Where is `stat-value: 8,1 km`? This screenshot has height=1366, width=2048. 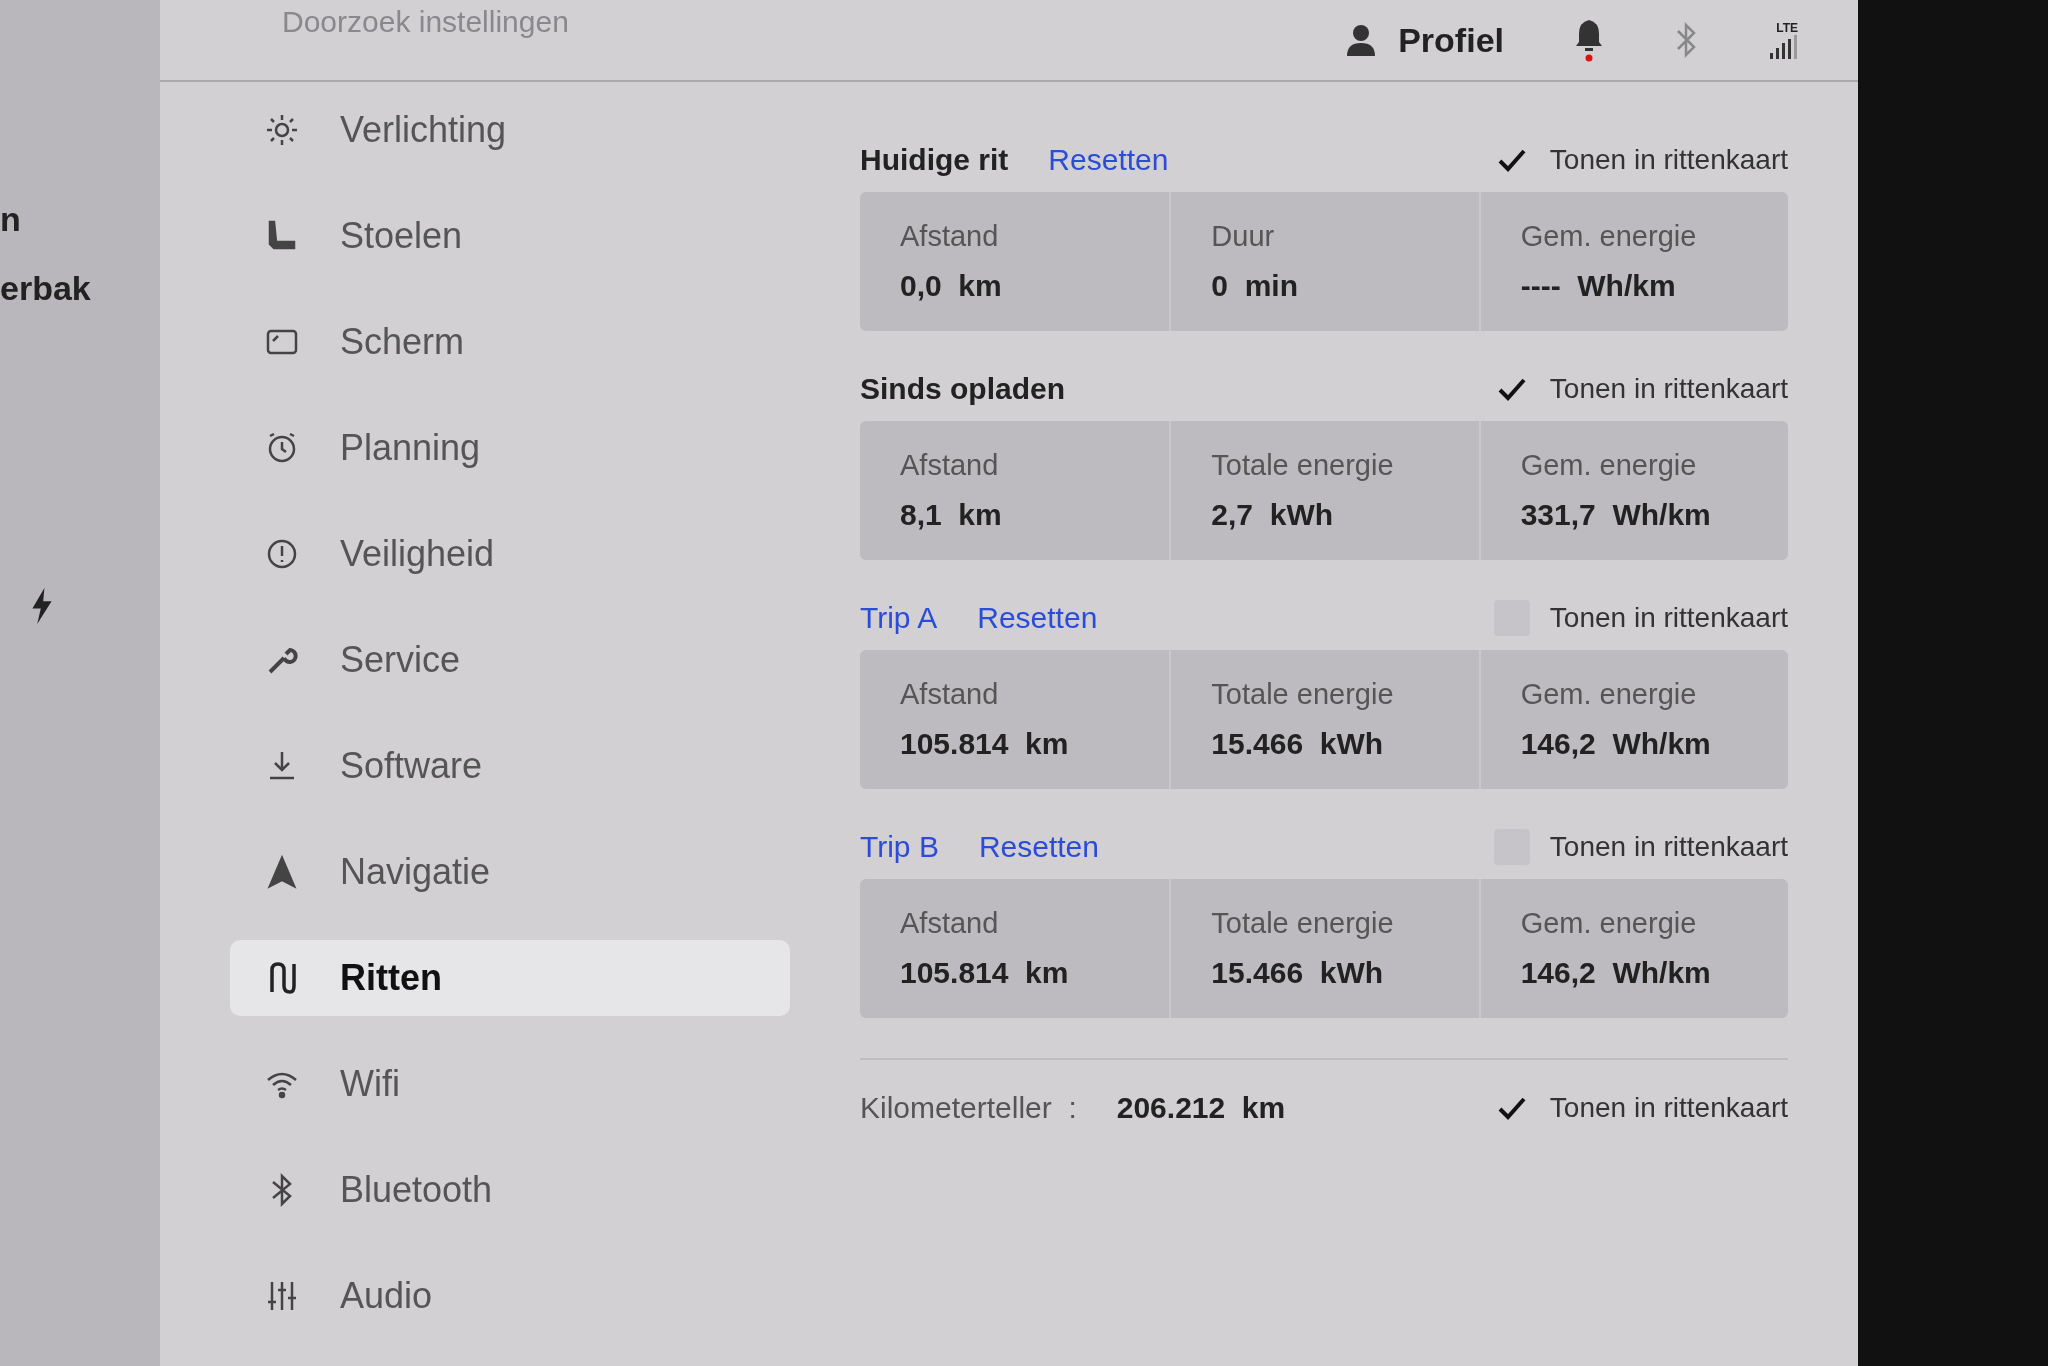 stat-value: 8,1 km is located at coordinates (951, 515).